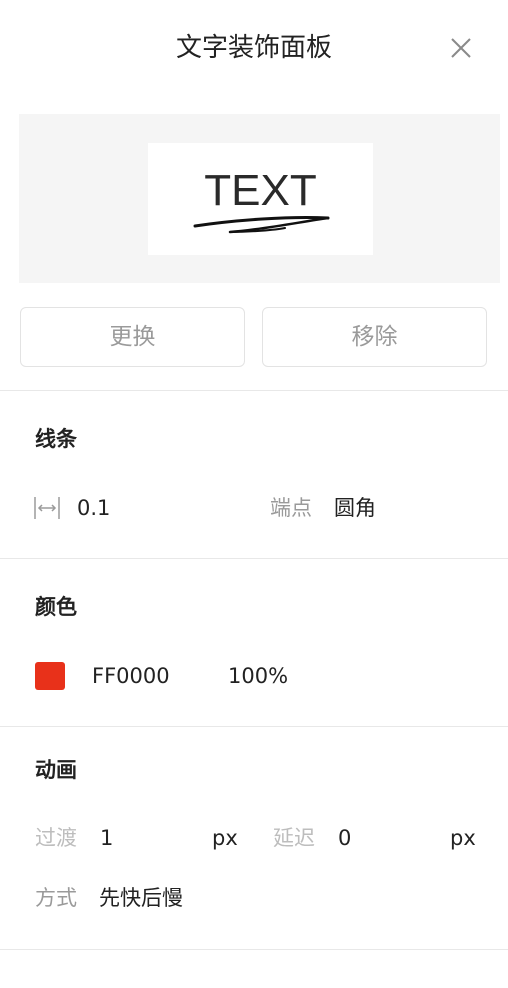 This screenshot has width=508, height=988. I want to click on line-section-title: 线条, so click(56, 439).